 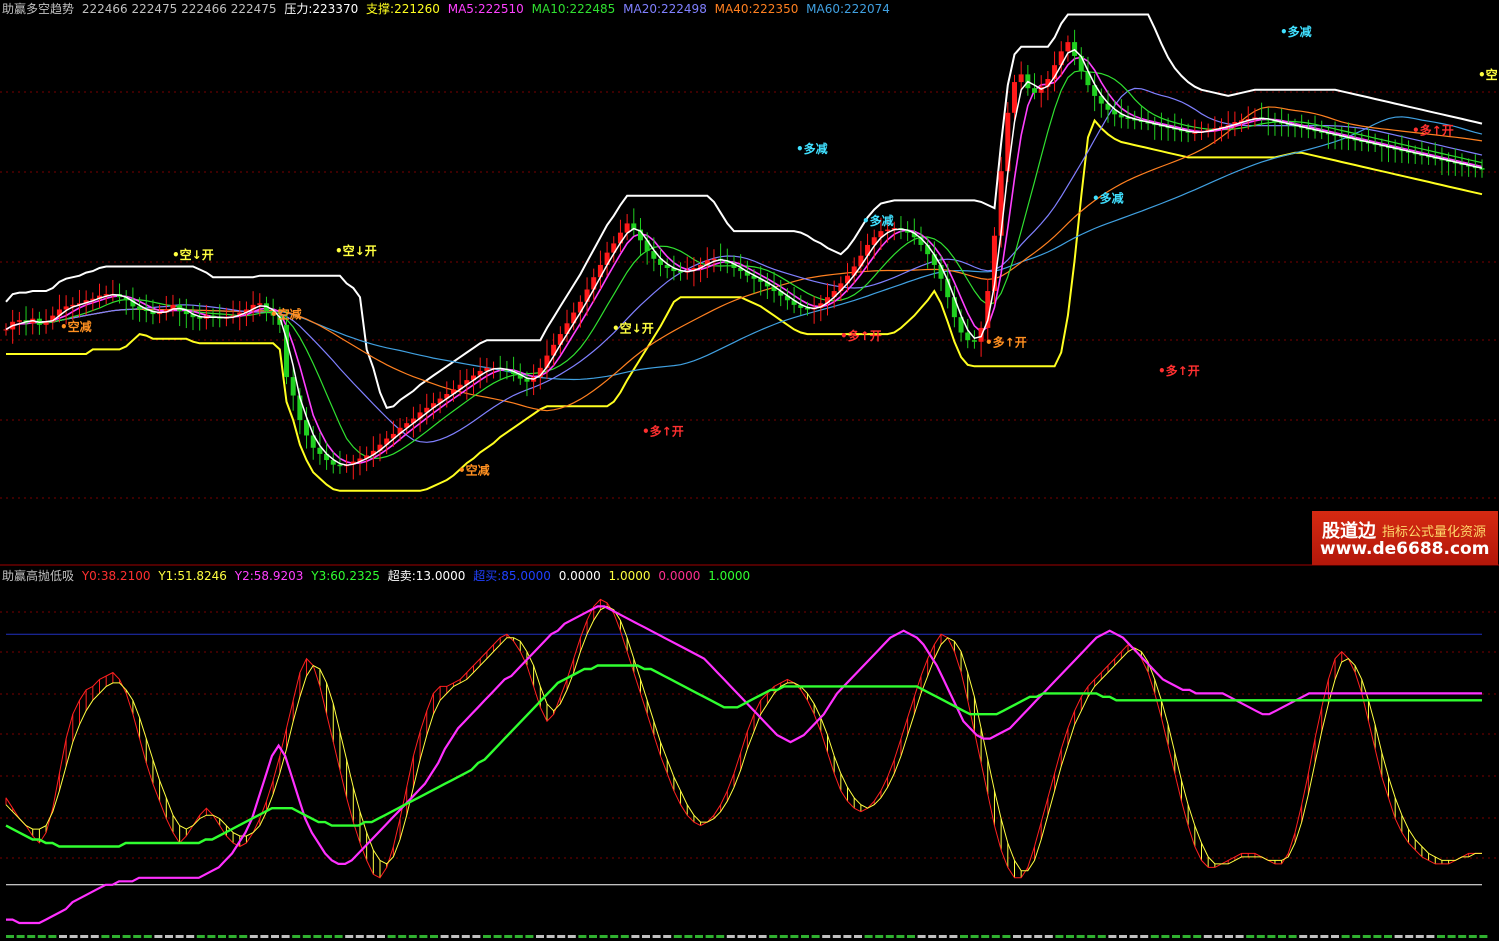 What do you see at coordinates (426, 576) in the screenshot?
I see `oversold-value: 超卖:13.0000` at bounding box center [426, 576].